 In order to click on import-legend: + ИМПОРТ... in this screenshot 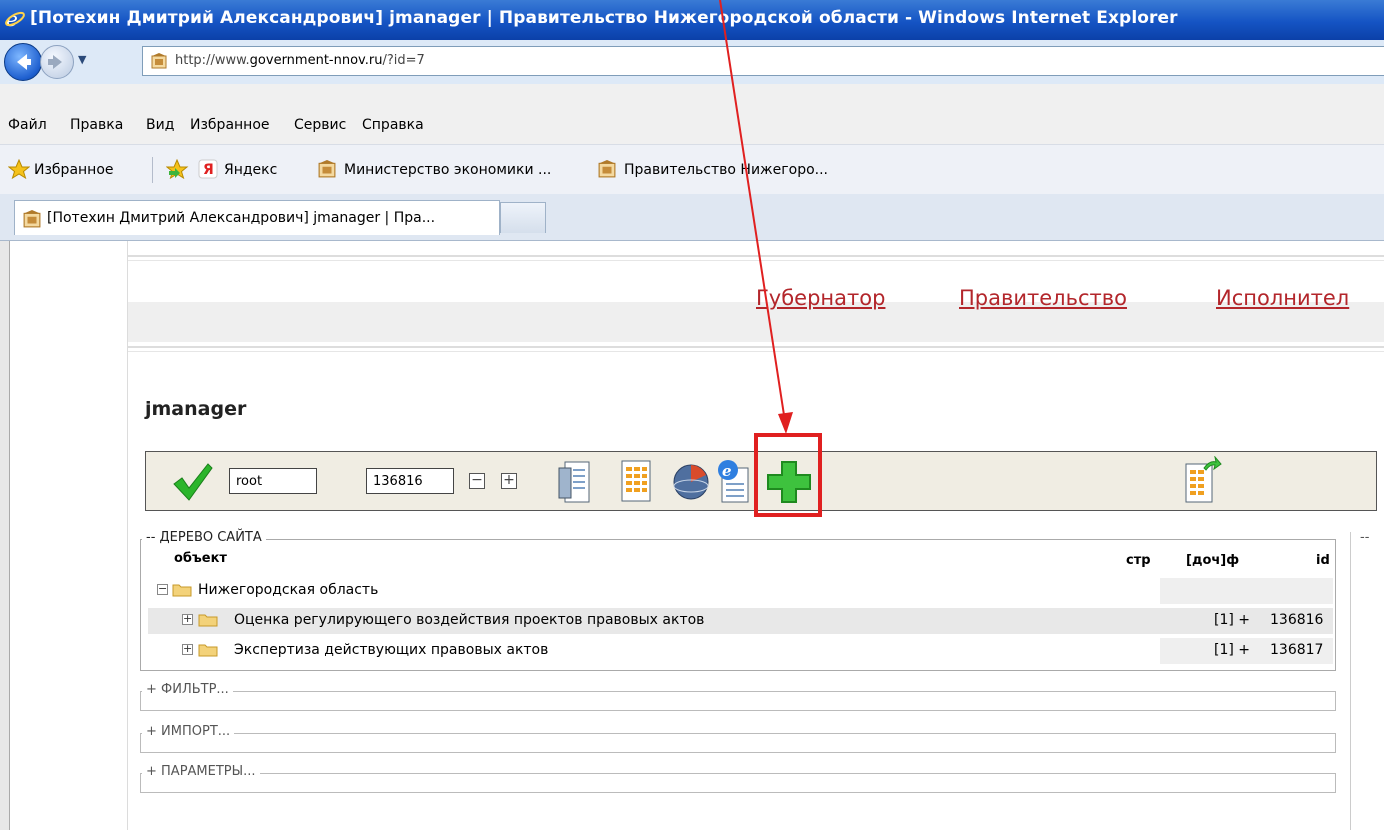, I will do `click(188, 731)`.